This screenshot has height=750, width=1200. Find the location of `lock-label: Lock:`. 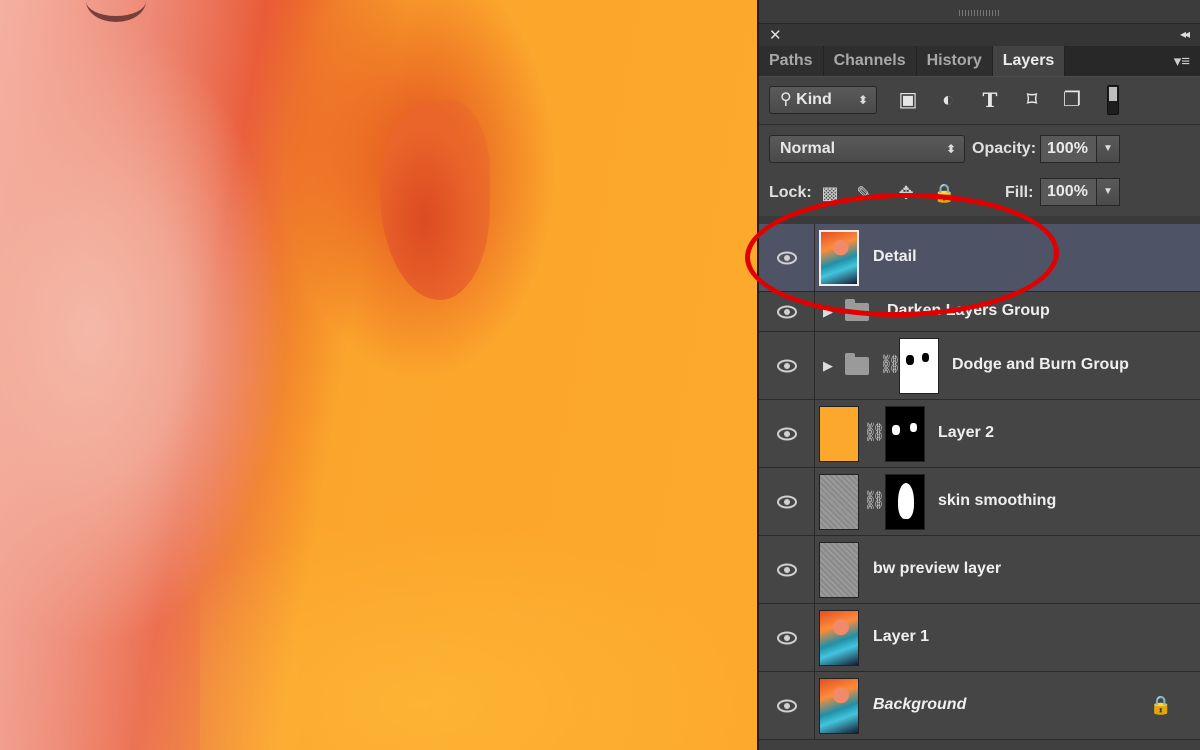

lock-label: Lock: is located at coordinates (790, 192).